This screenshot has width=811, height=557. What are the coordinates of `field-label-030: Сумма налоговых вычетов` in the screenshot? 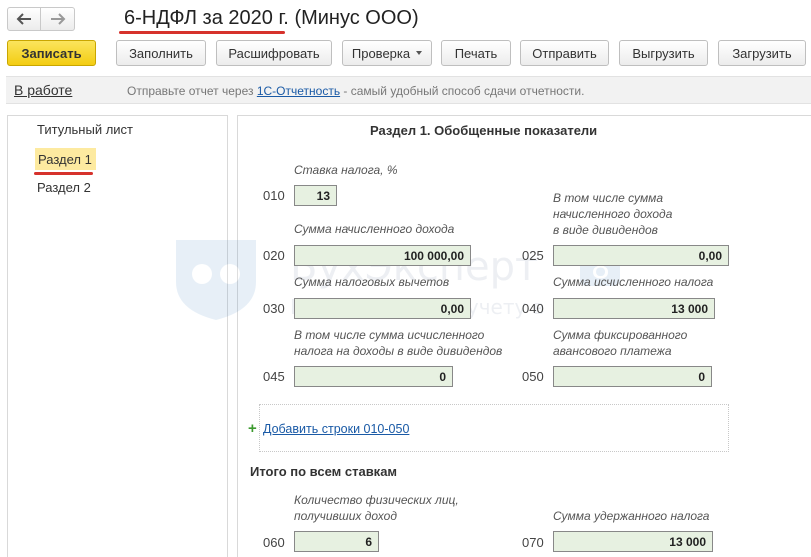 It's located at (372, 282).